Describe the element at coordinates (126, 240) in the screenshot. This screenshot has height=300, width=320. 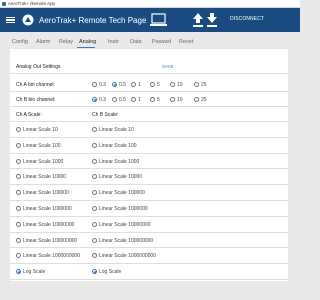
I see `ch-b-scale-option-label: Linear Scale 100000000` at that location.